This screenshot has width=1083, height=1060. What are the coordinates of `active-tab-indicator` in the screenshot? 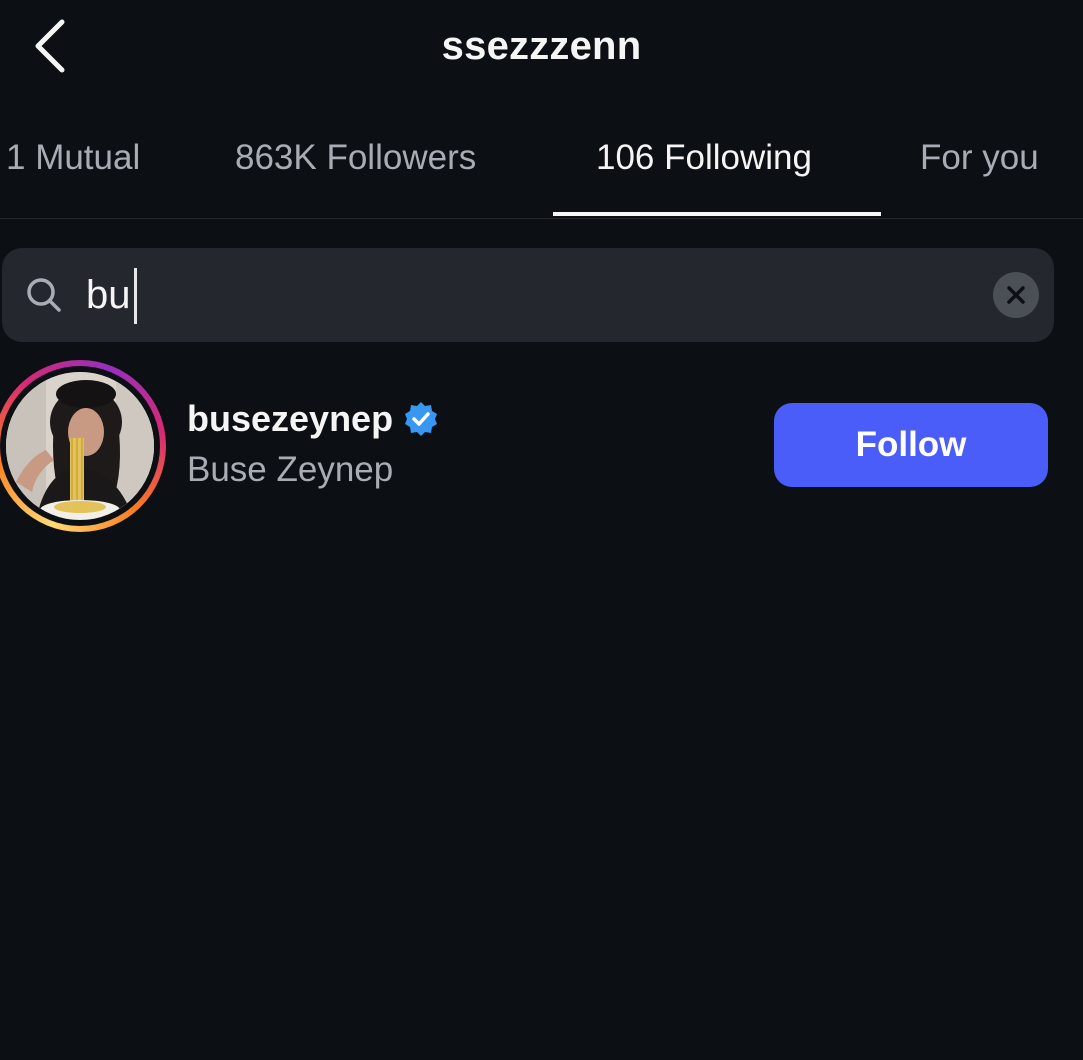 It's located at (717, 214).